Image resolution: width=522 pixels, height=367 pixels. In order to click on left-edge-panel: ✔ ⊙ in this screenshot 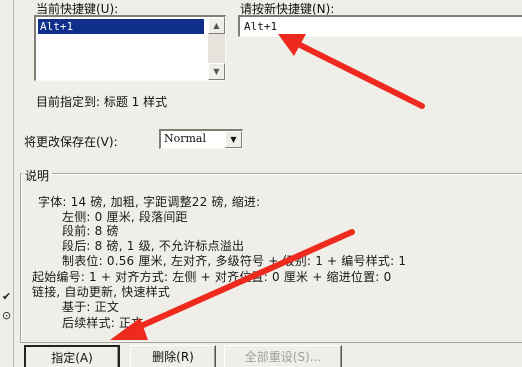, I will do `click(7, 183)`.